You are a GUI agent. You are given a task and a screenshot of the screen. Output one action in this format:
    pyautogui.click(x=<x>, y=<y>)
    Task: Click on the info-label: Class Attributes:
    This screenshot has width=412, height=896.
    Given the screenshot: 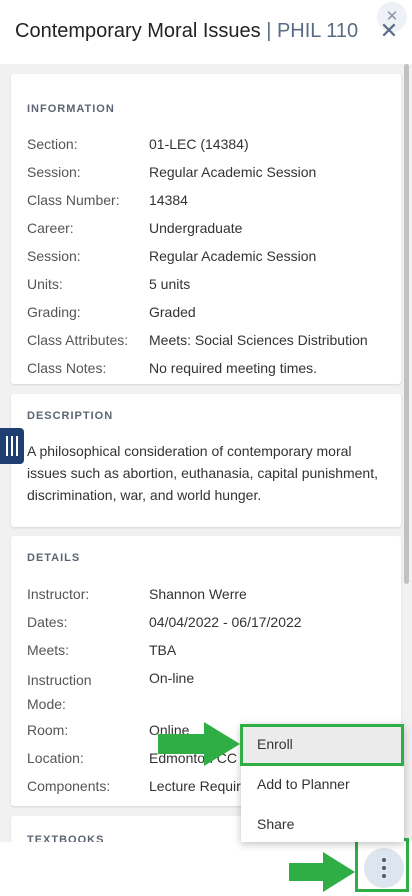 What is the action you would take?
    pyautogui.click(x=78, y=340)
    